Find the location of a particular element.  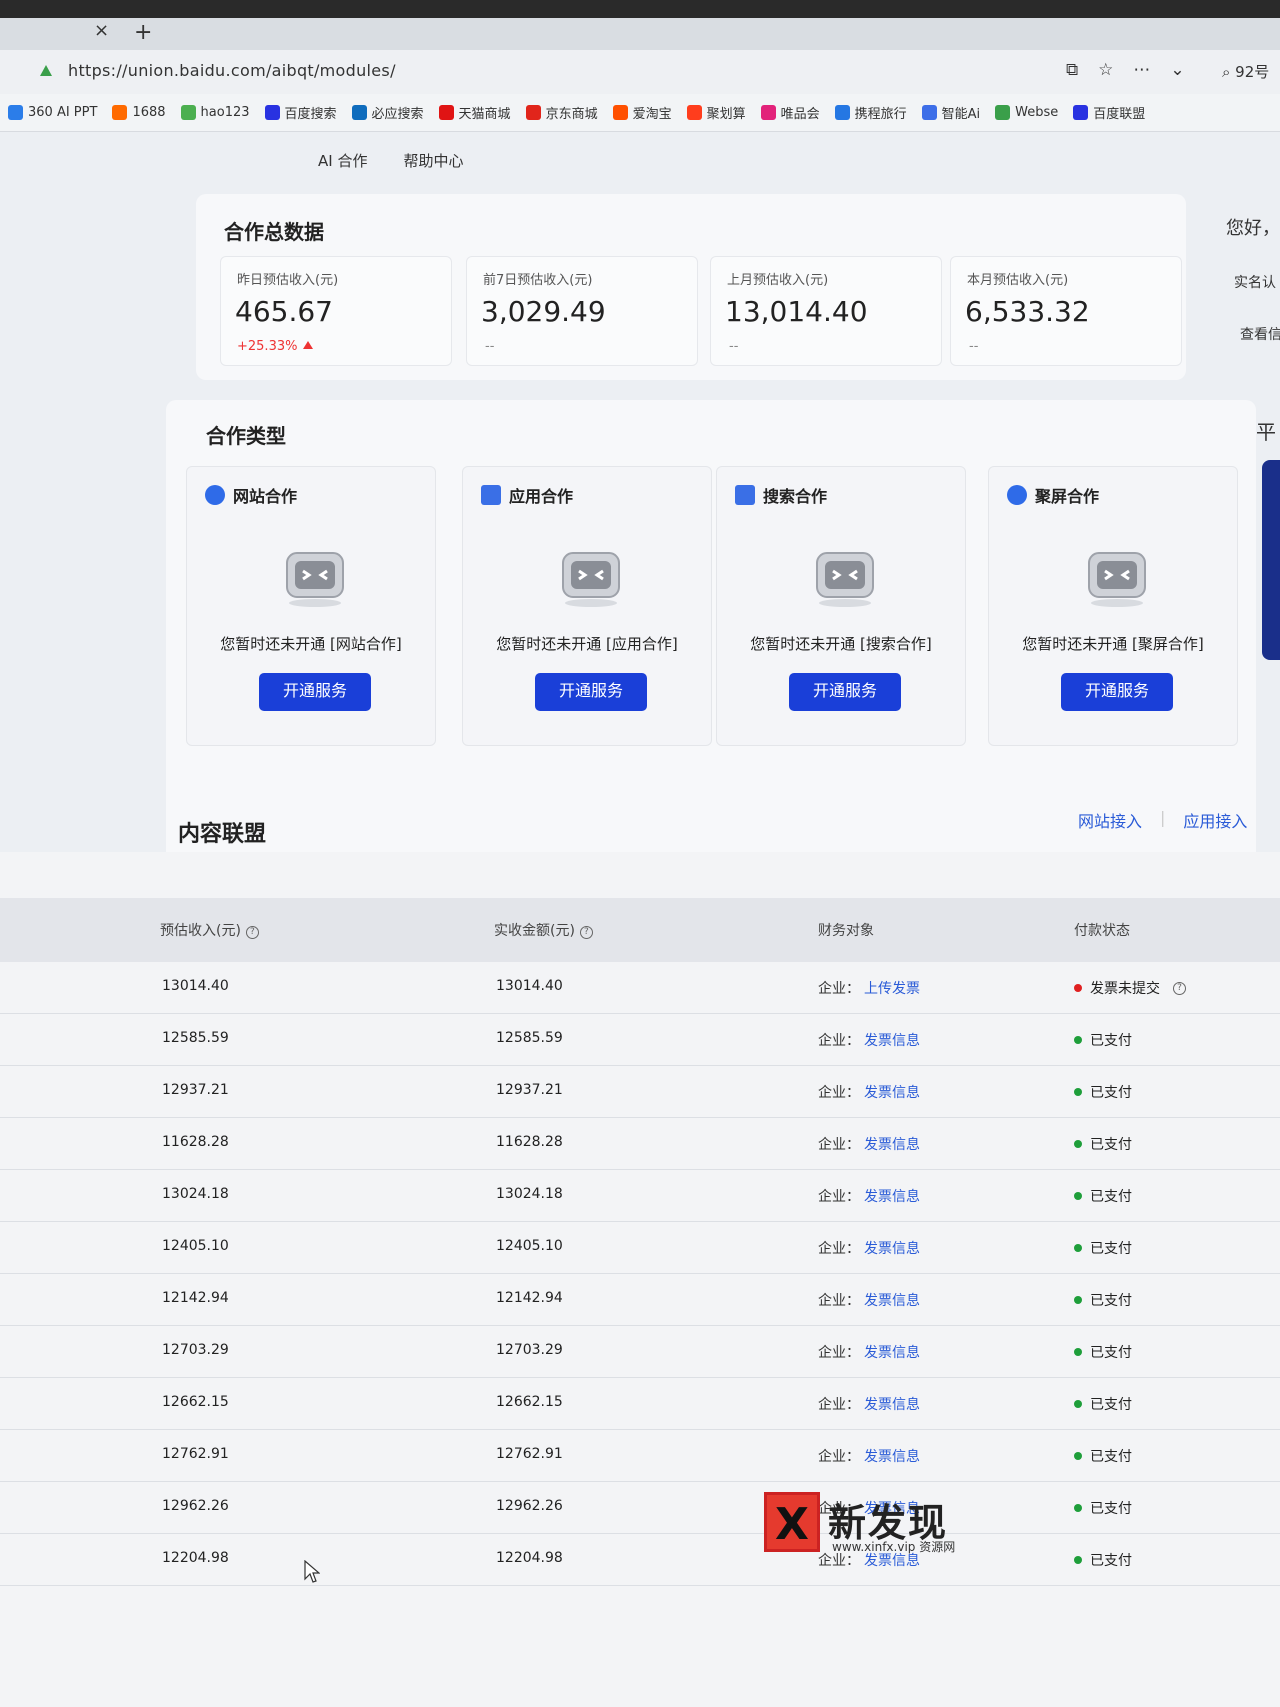

bookmark-item: 百度联盟 is located at coordinates (1109, 112).